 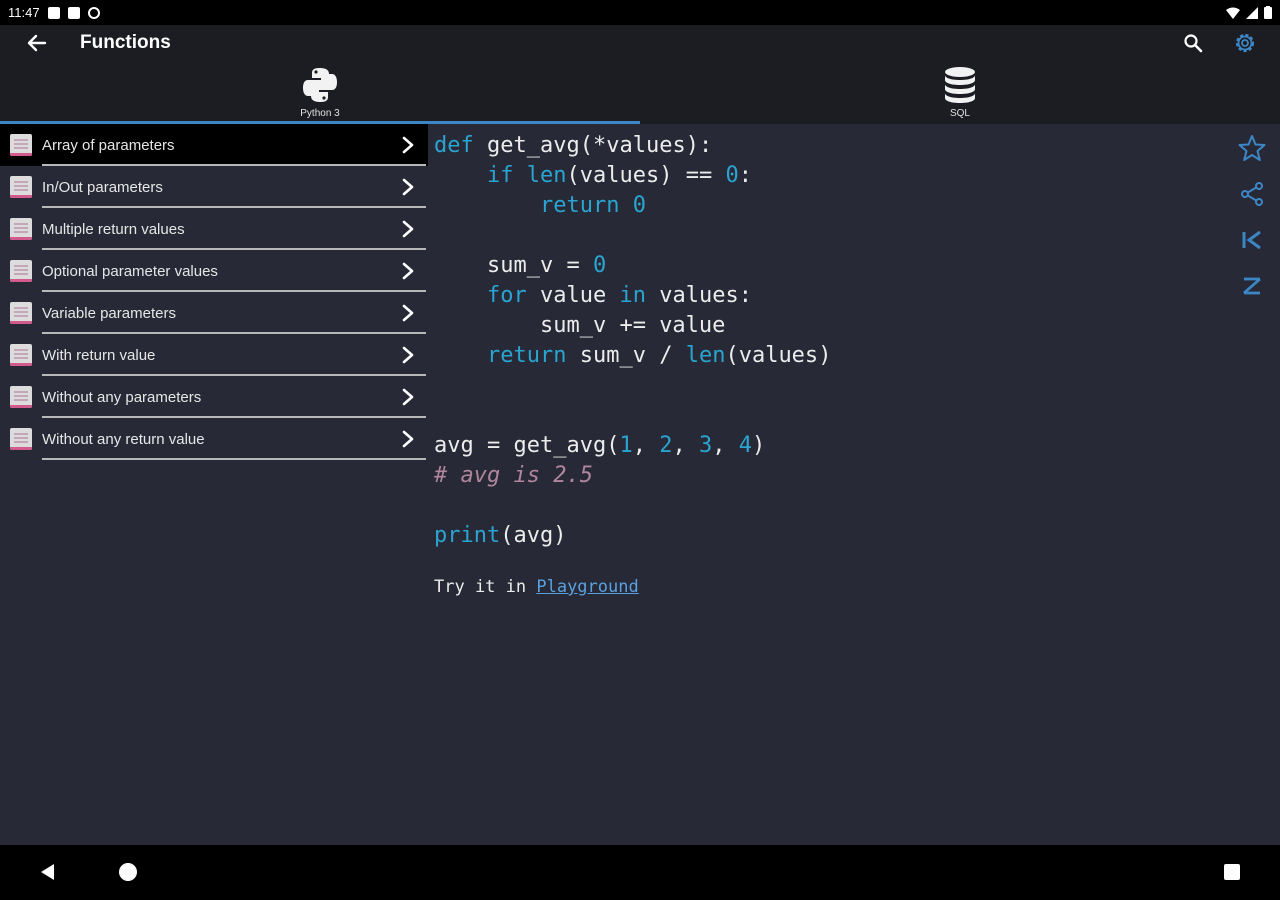 I want to click on star-icon, so click(x=1252, y=148).